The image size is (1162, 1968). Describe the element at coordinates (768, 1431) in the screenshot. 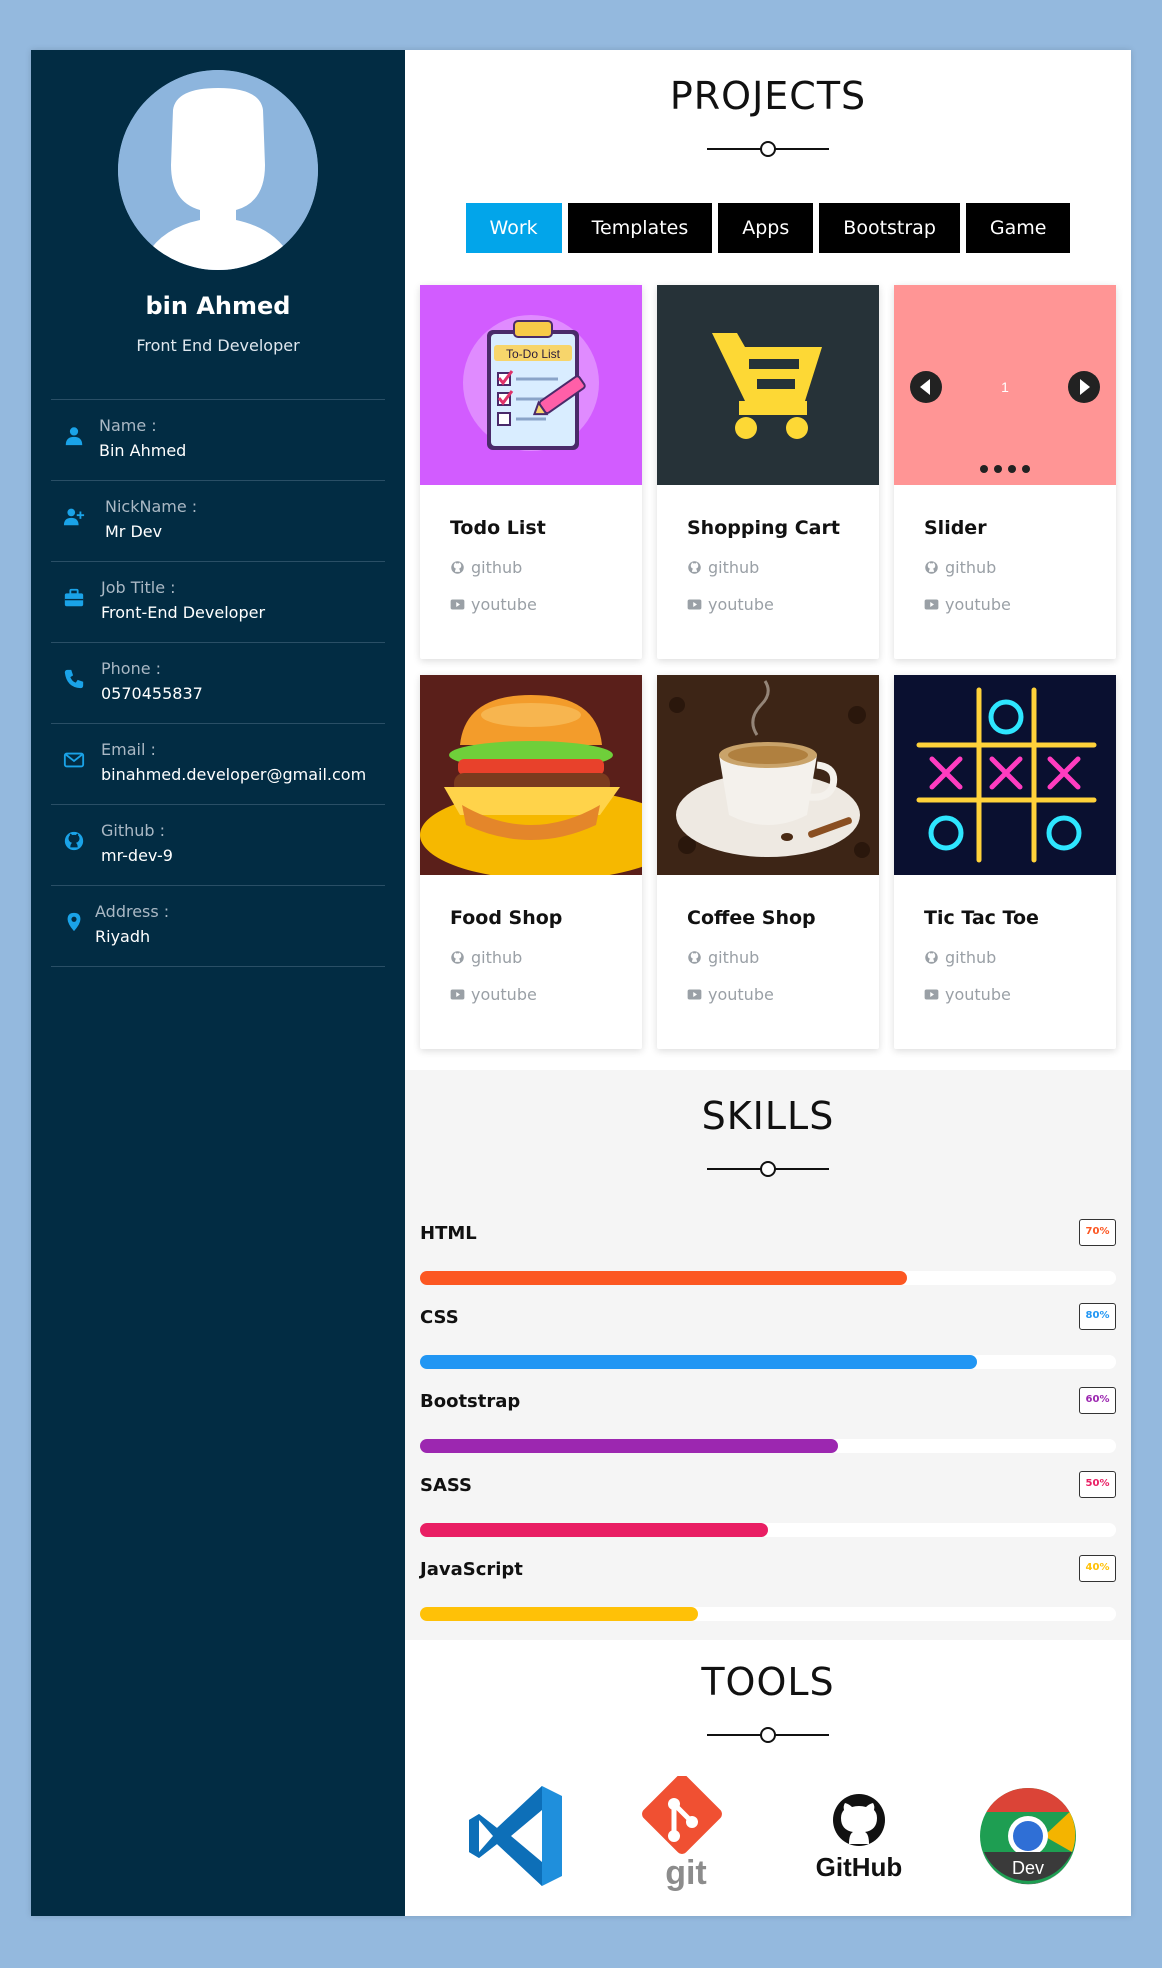

I see `skill-bootstrap: Bootstrap 60%` at that location.